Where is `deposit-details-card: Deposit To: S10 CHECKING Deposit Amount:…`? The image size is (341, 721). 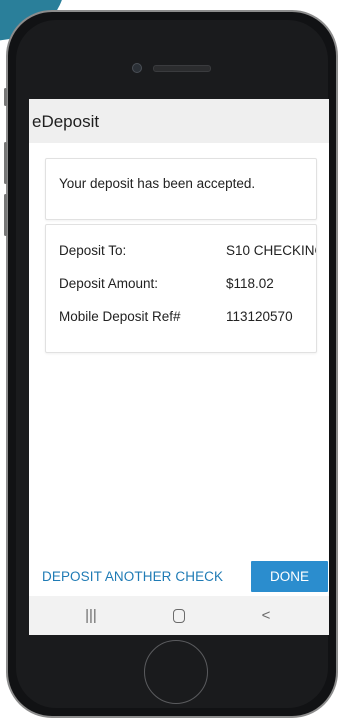
deposit-details-card: Deposit To: S10 CHECKING Deposit Amount:… is located at coordinates (181, 288).